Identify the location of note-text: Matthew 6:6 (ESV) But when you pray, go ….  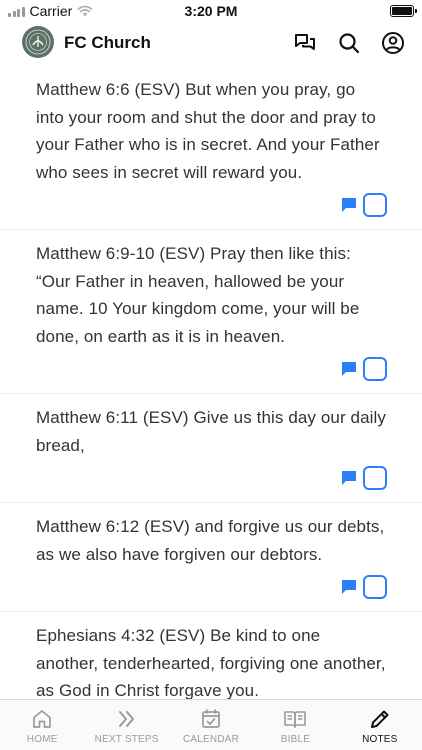
(208, 131).